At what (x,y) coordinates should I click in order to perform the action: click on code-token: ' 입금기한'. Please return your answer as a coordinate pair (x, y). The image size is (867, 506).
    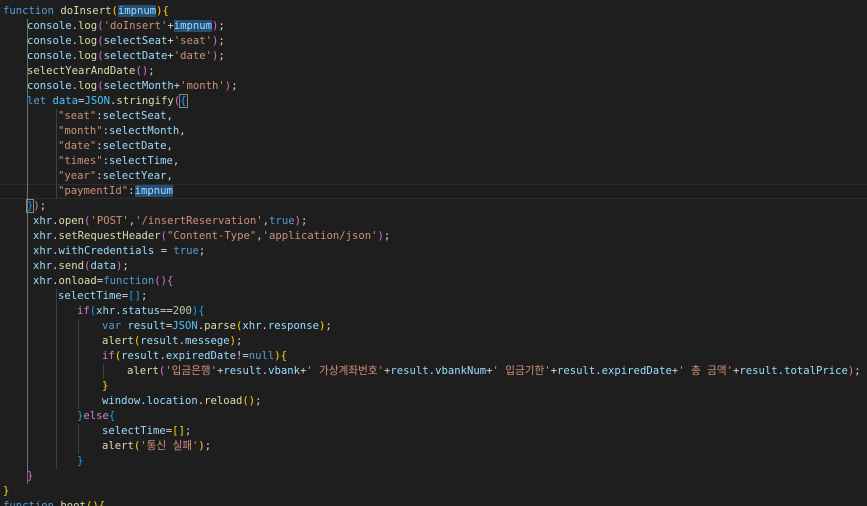
    Looking at the image, I should click on (521, 371).